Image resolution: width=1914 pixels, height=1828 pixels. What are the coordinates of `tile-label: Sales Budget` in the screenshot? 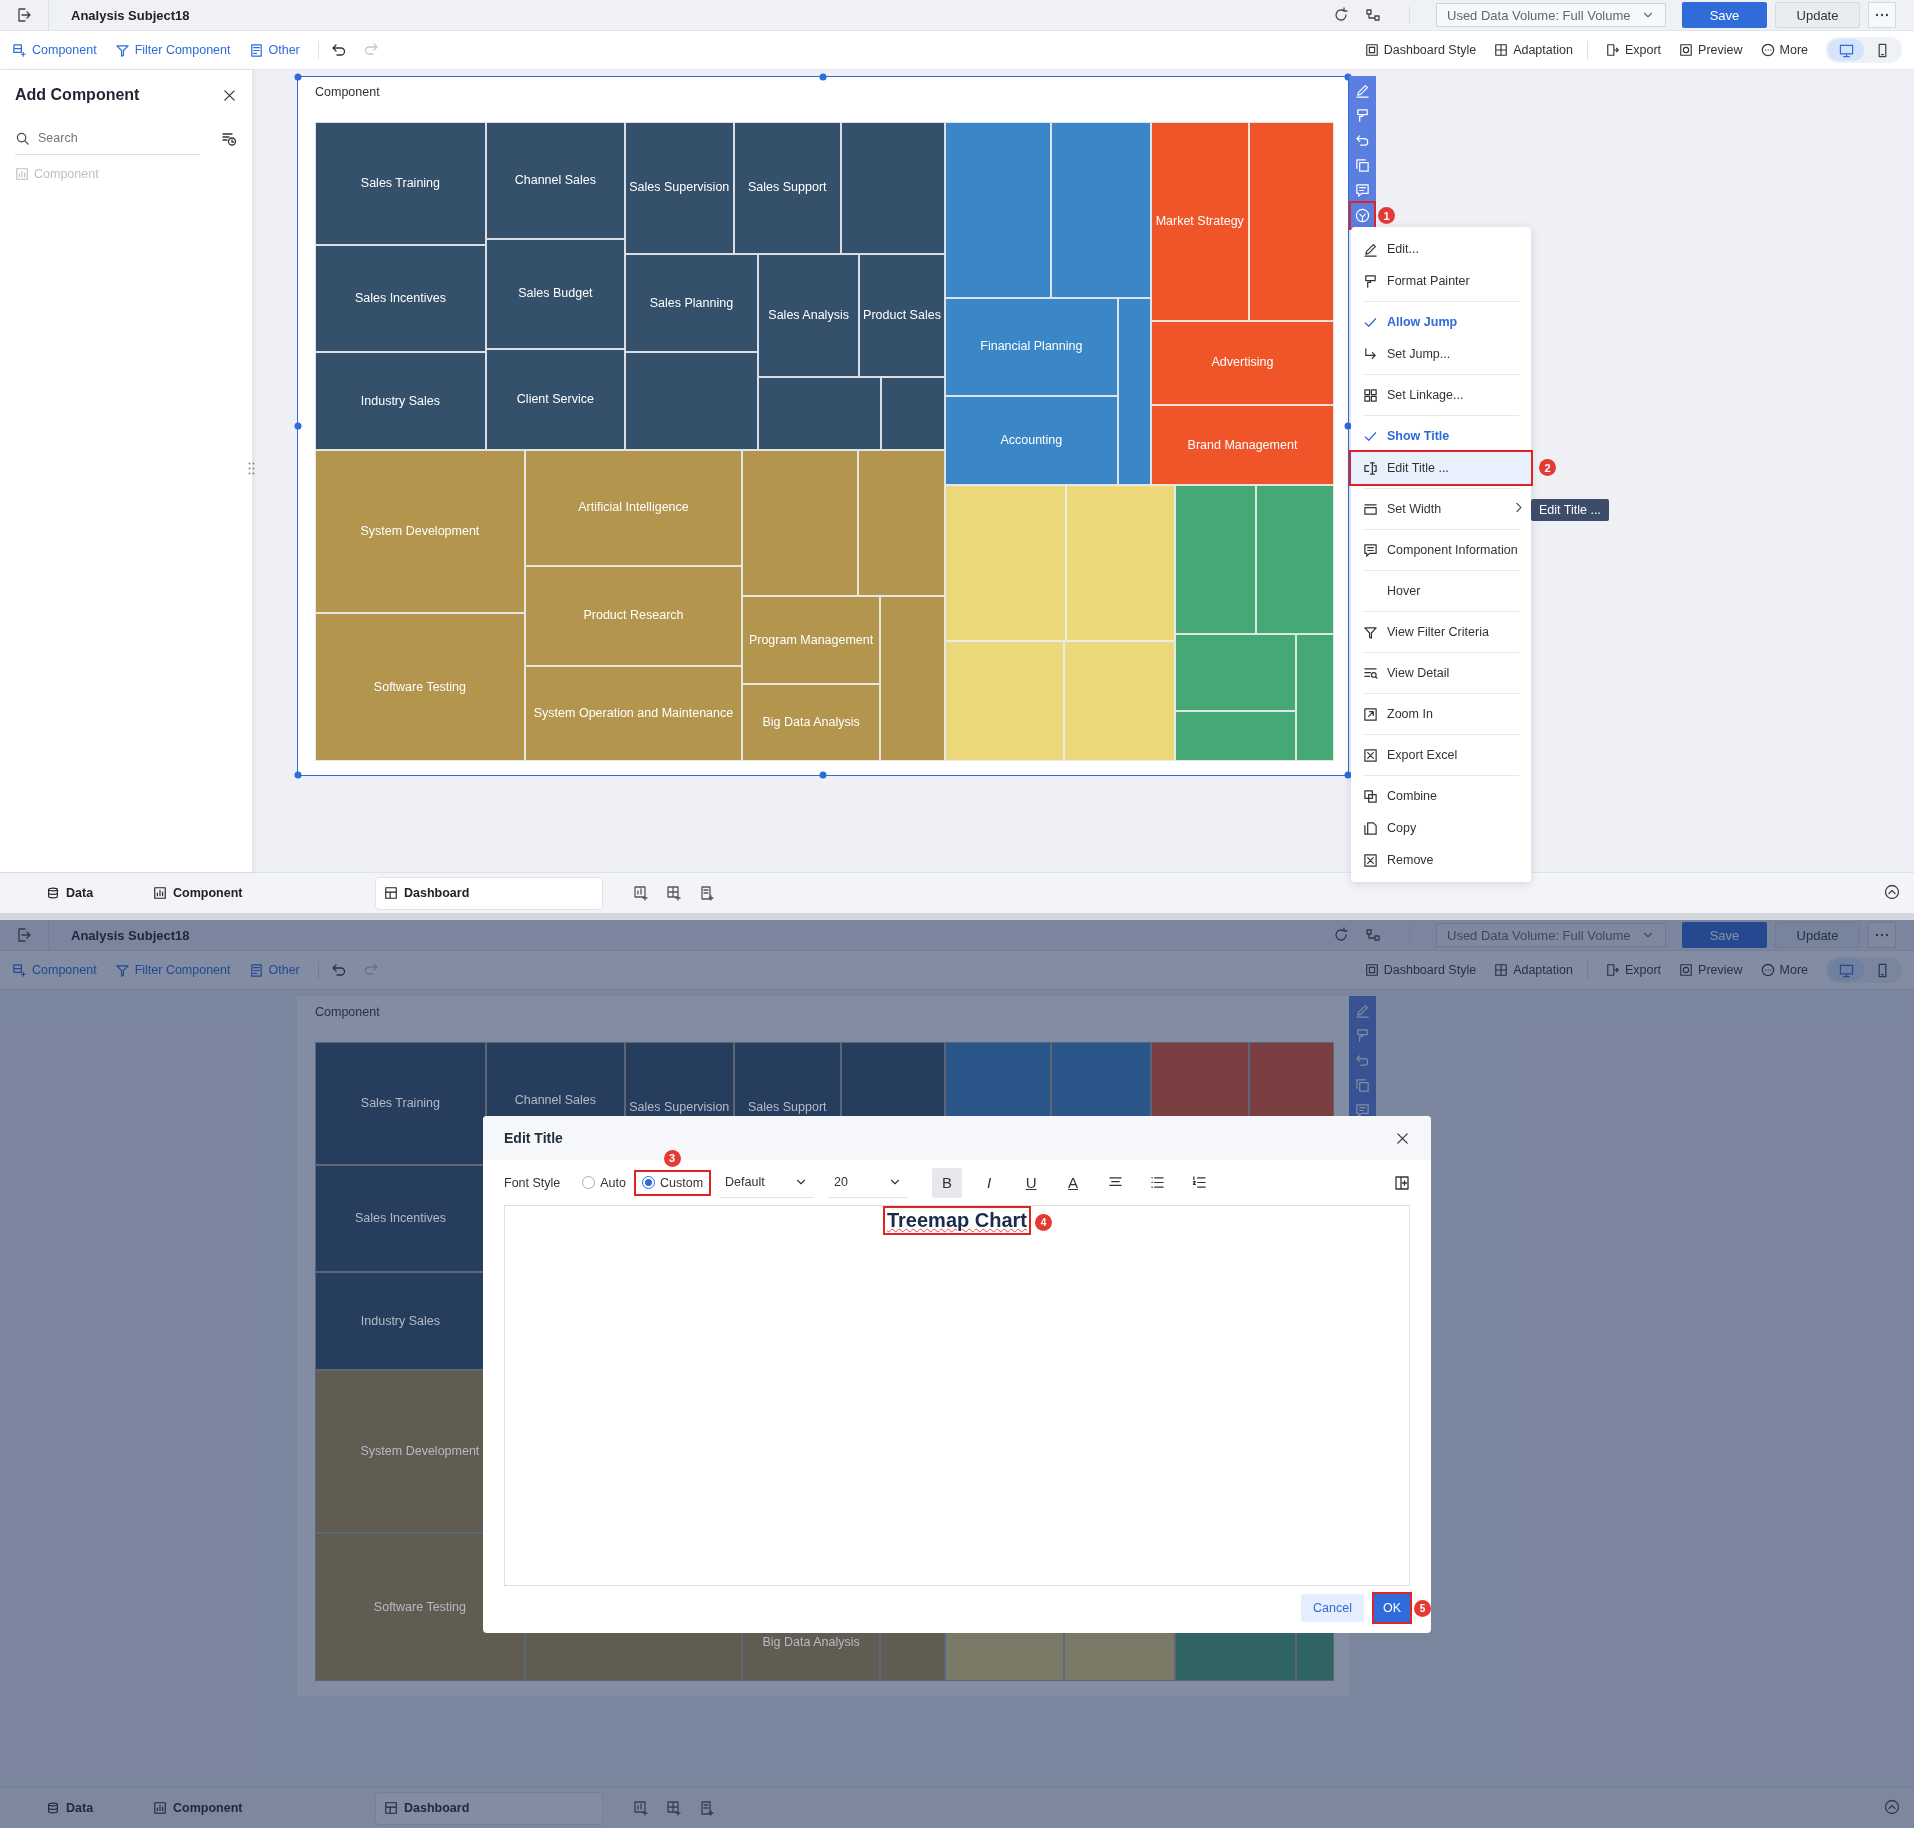 It's located at (555, 294).